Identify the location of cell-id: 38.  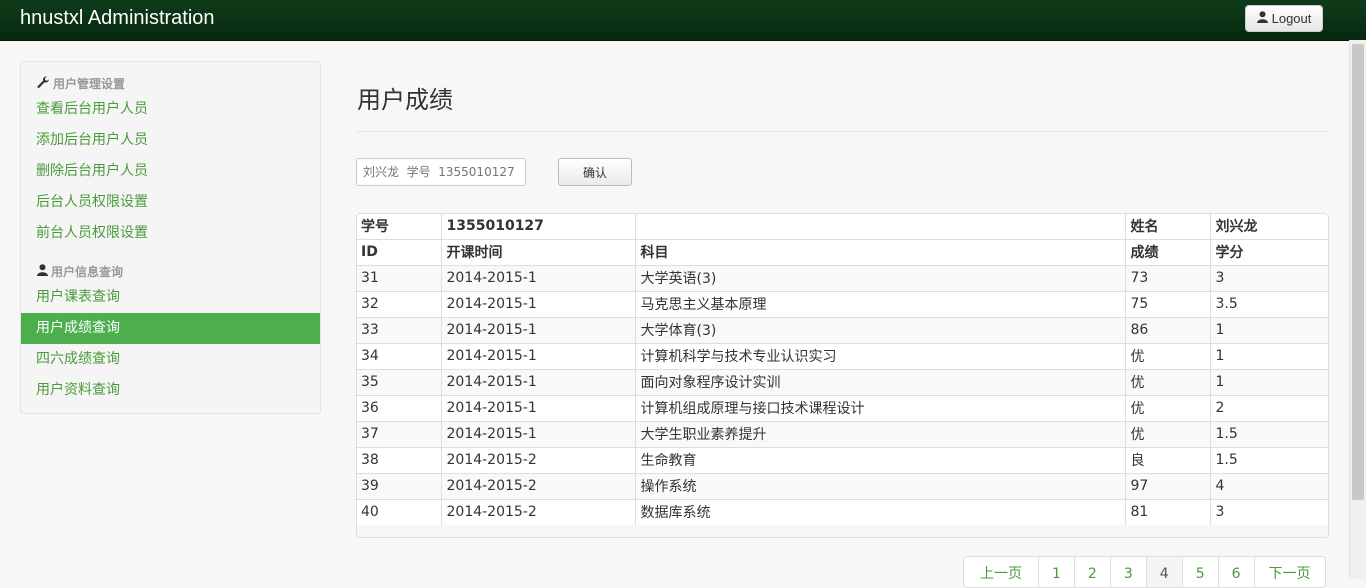
(398, 459).